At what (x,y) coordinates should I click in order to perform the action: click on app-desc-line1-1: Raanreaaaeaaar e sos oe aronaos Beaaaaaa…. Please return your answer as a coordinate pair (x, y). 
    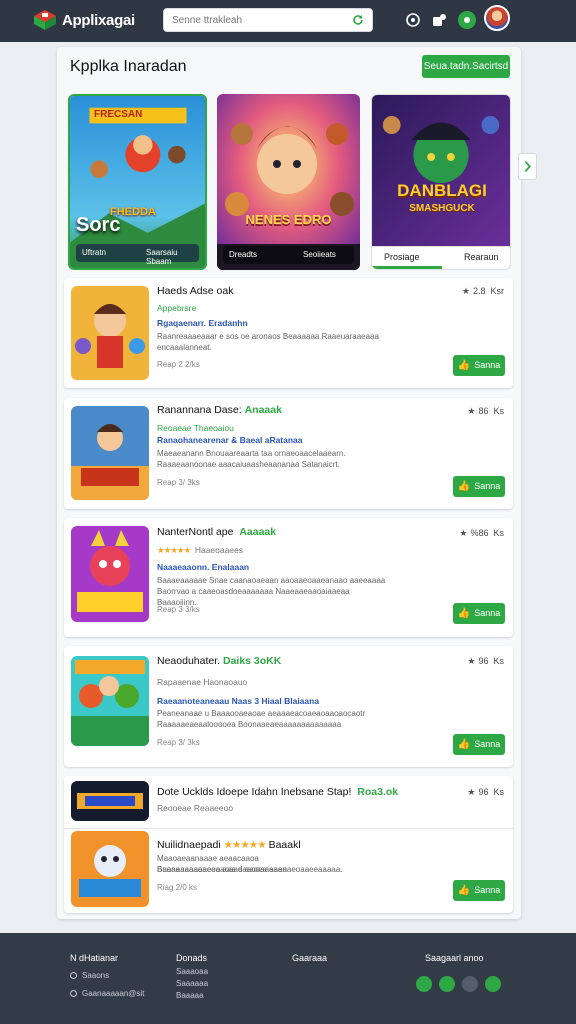
    Looking at the image, I should click on (268, 336).